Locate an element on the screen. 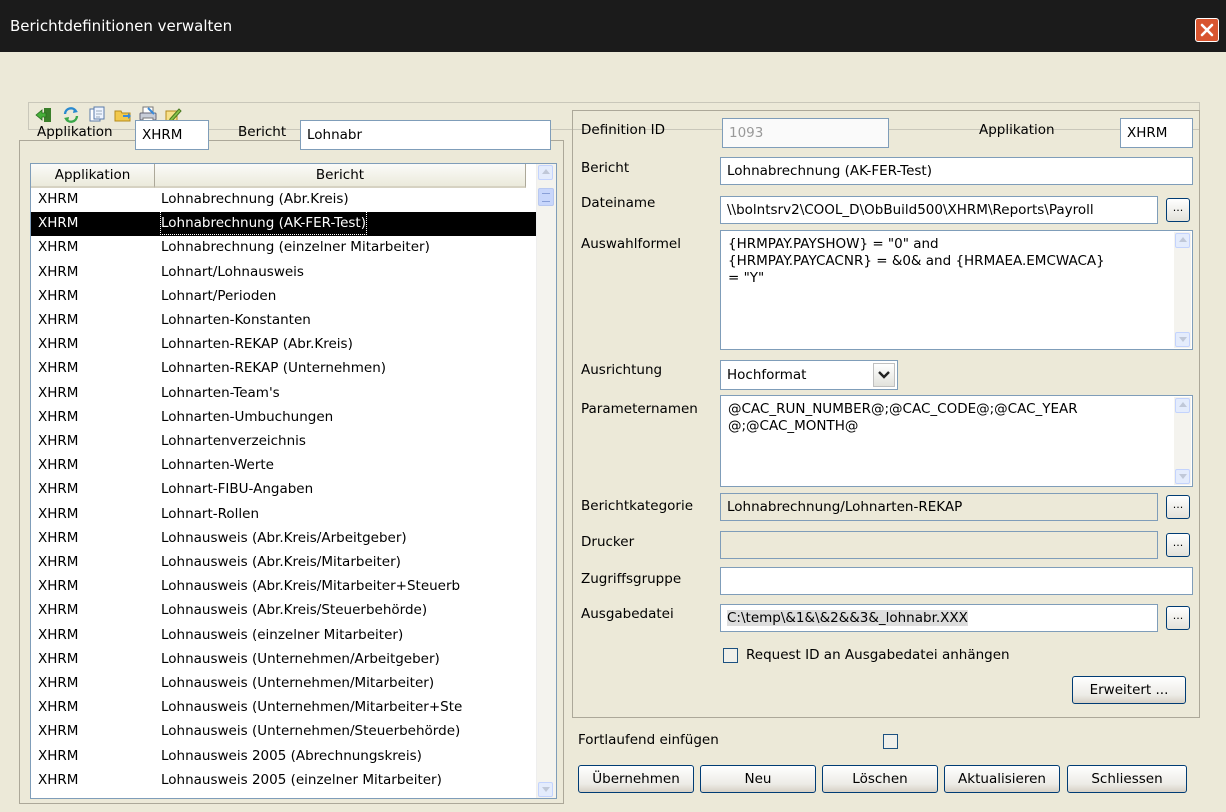  list-scrollbar is located at coordinates (546, 481).